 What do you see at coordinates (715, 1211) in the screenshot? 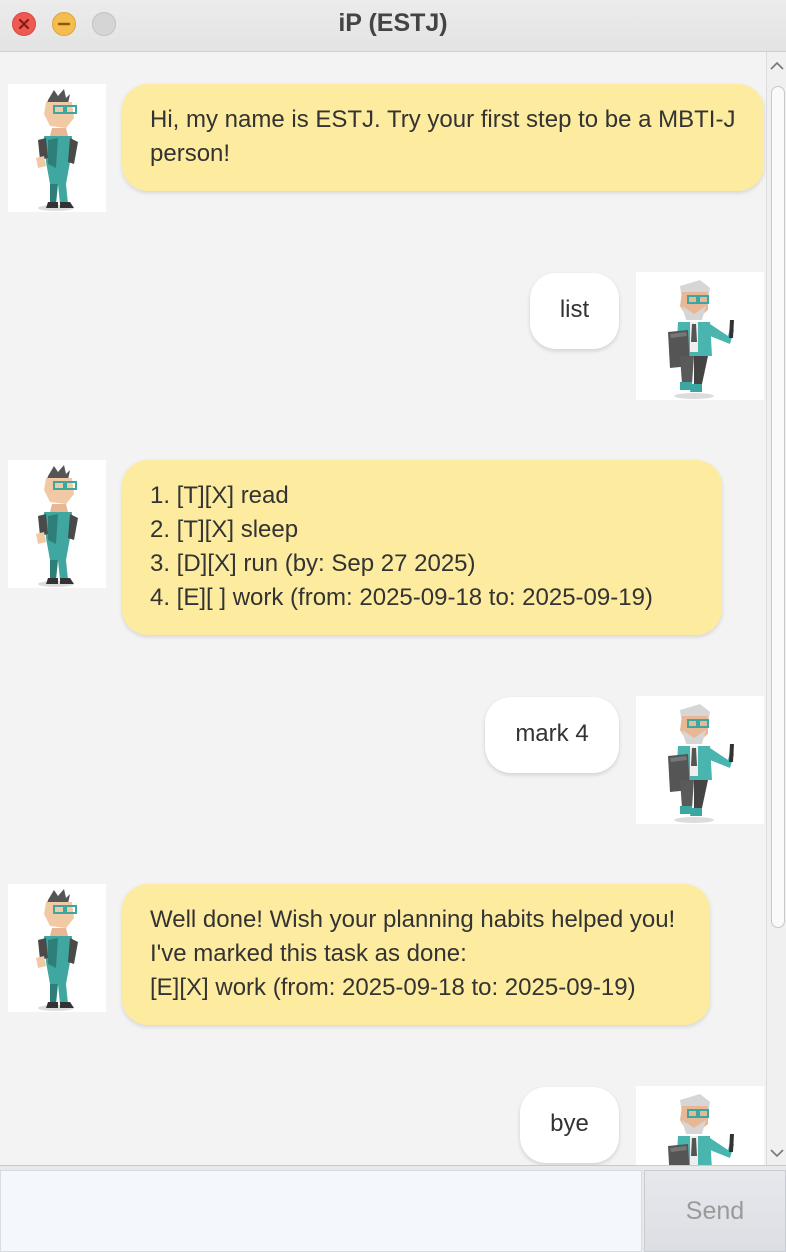
I see `send-button: Send` at bounding box center [715, 1211].